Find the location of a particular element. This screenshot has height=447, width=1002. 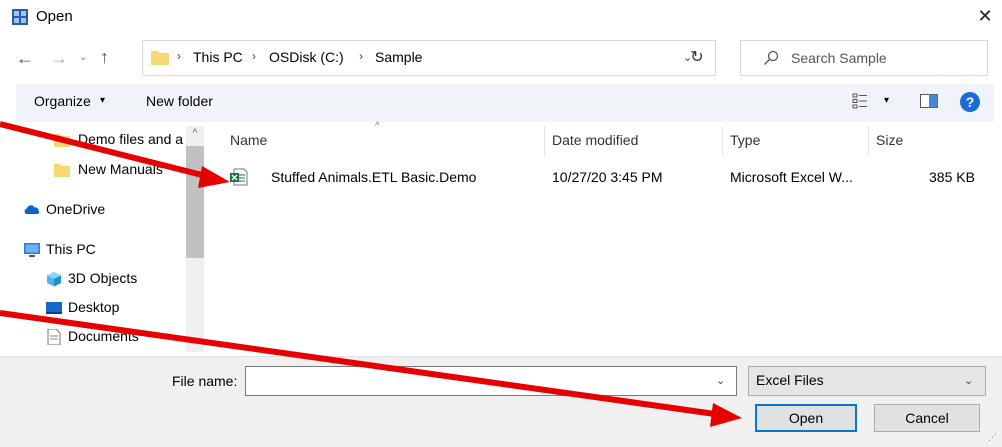

file-date-cell: 10/27/20 3:45 PM is located at coordinates (607, 177).